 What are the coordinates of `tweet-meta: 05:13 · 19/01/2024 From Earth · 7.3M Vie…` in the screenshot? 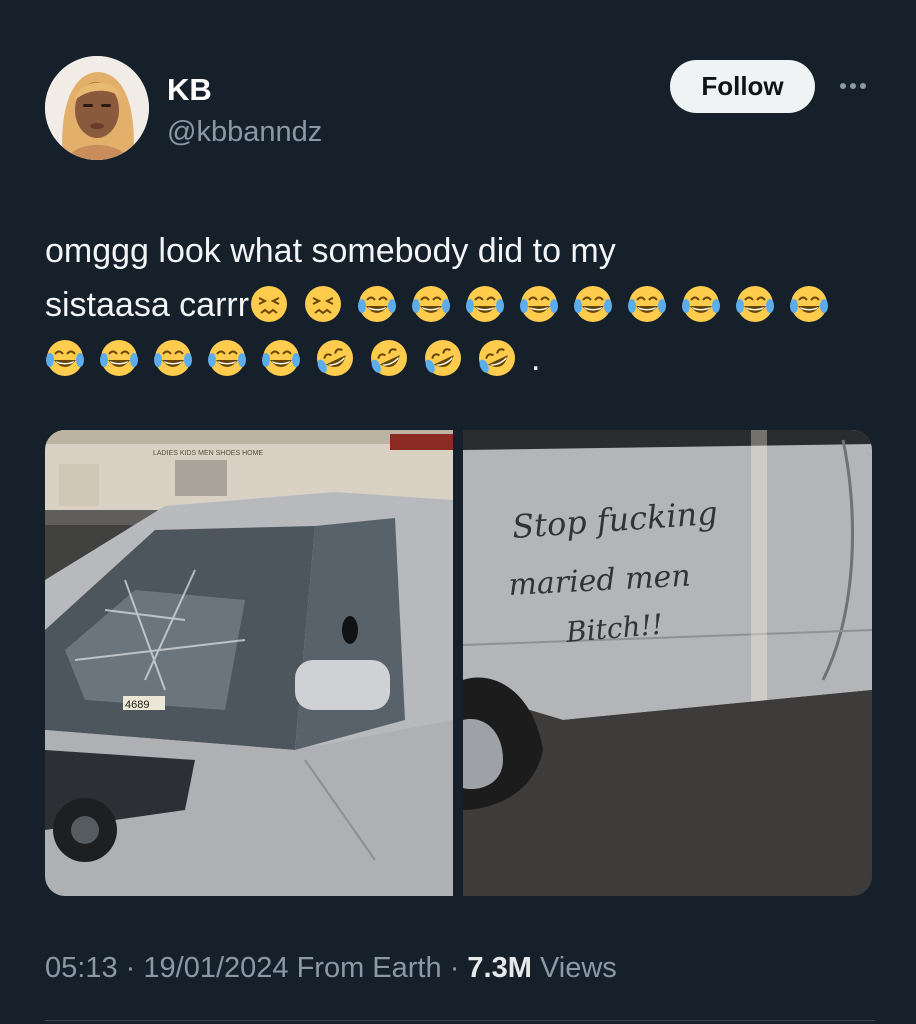 It's located at (331, 968).